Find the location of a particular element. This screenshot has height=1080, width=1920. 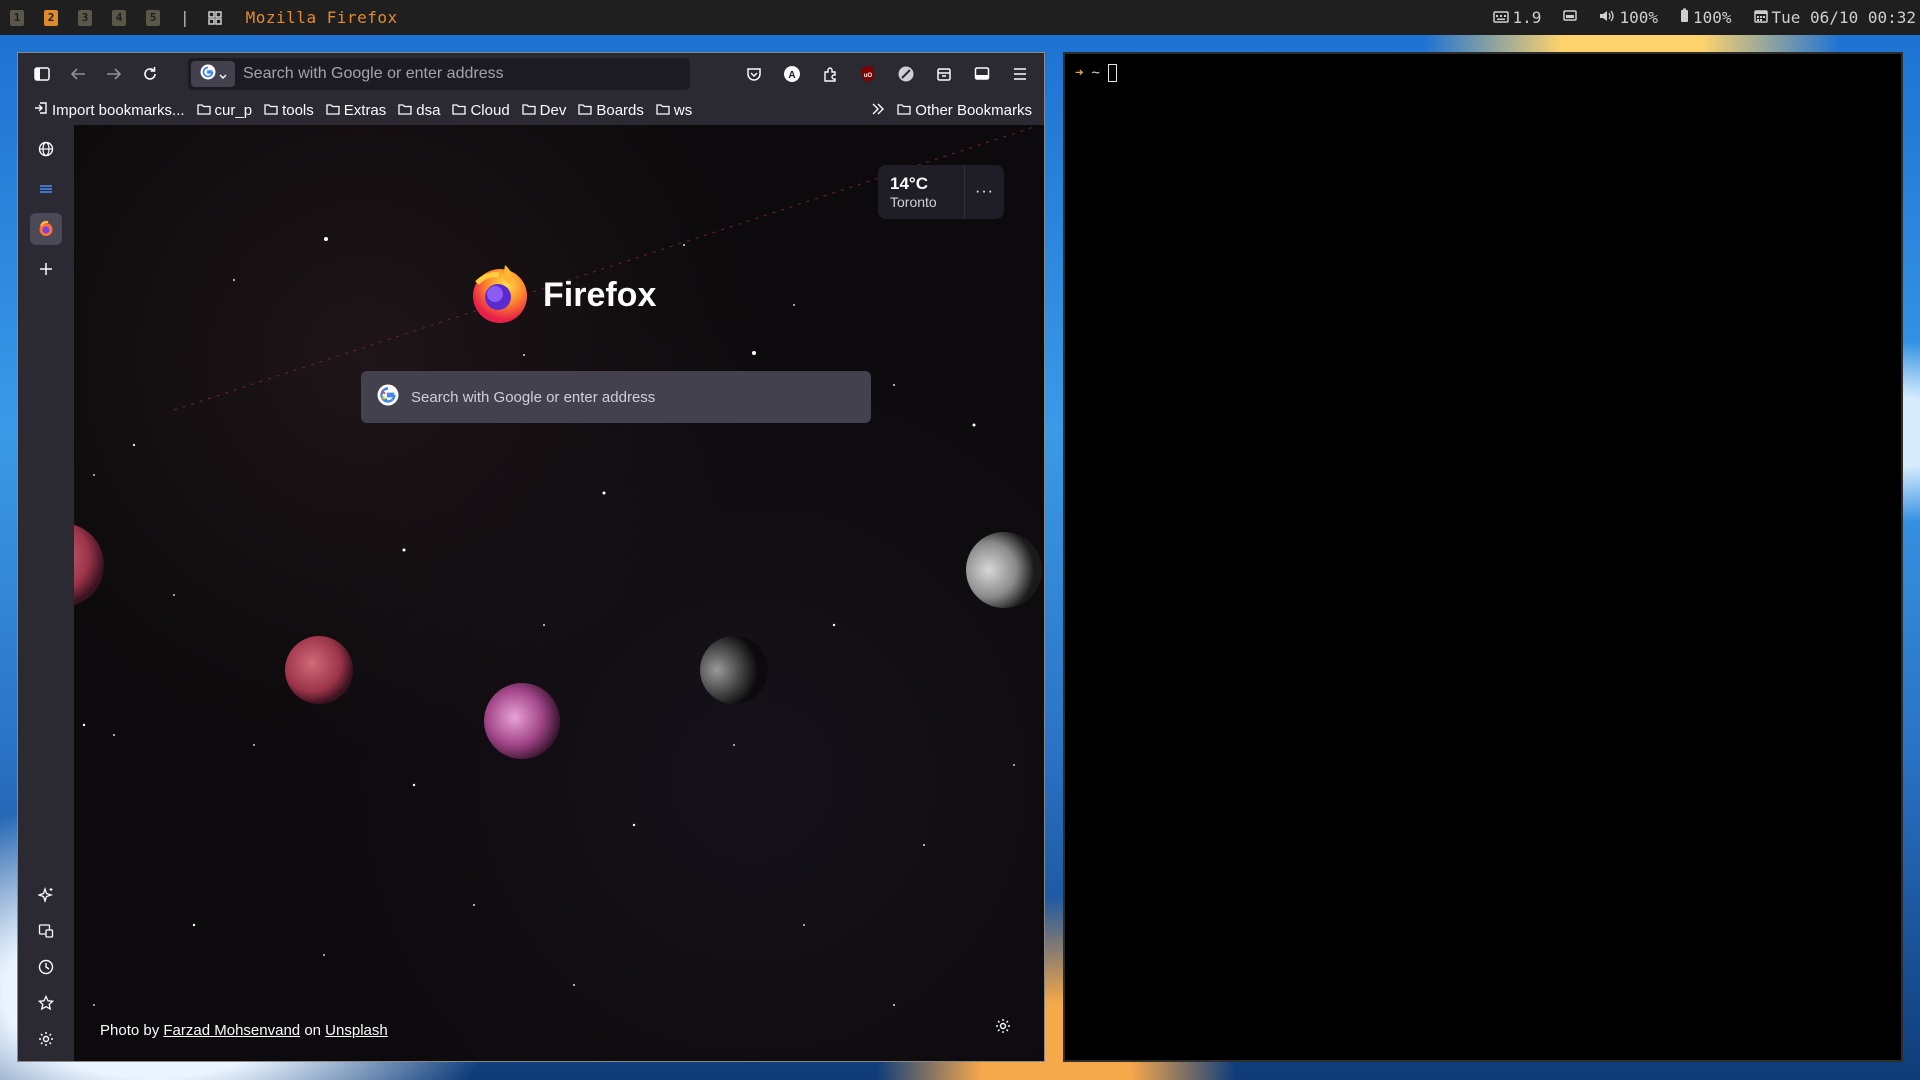

workspace-4: 4 is located at coordinates (119, 17).